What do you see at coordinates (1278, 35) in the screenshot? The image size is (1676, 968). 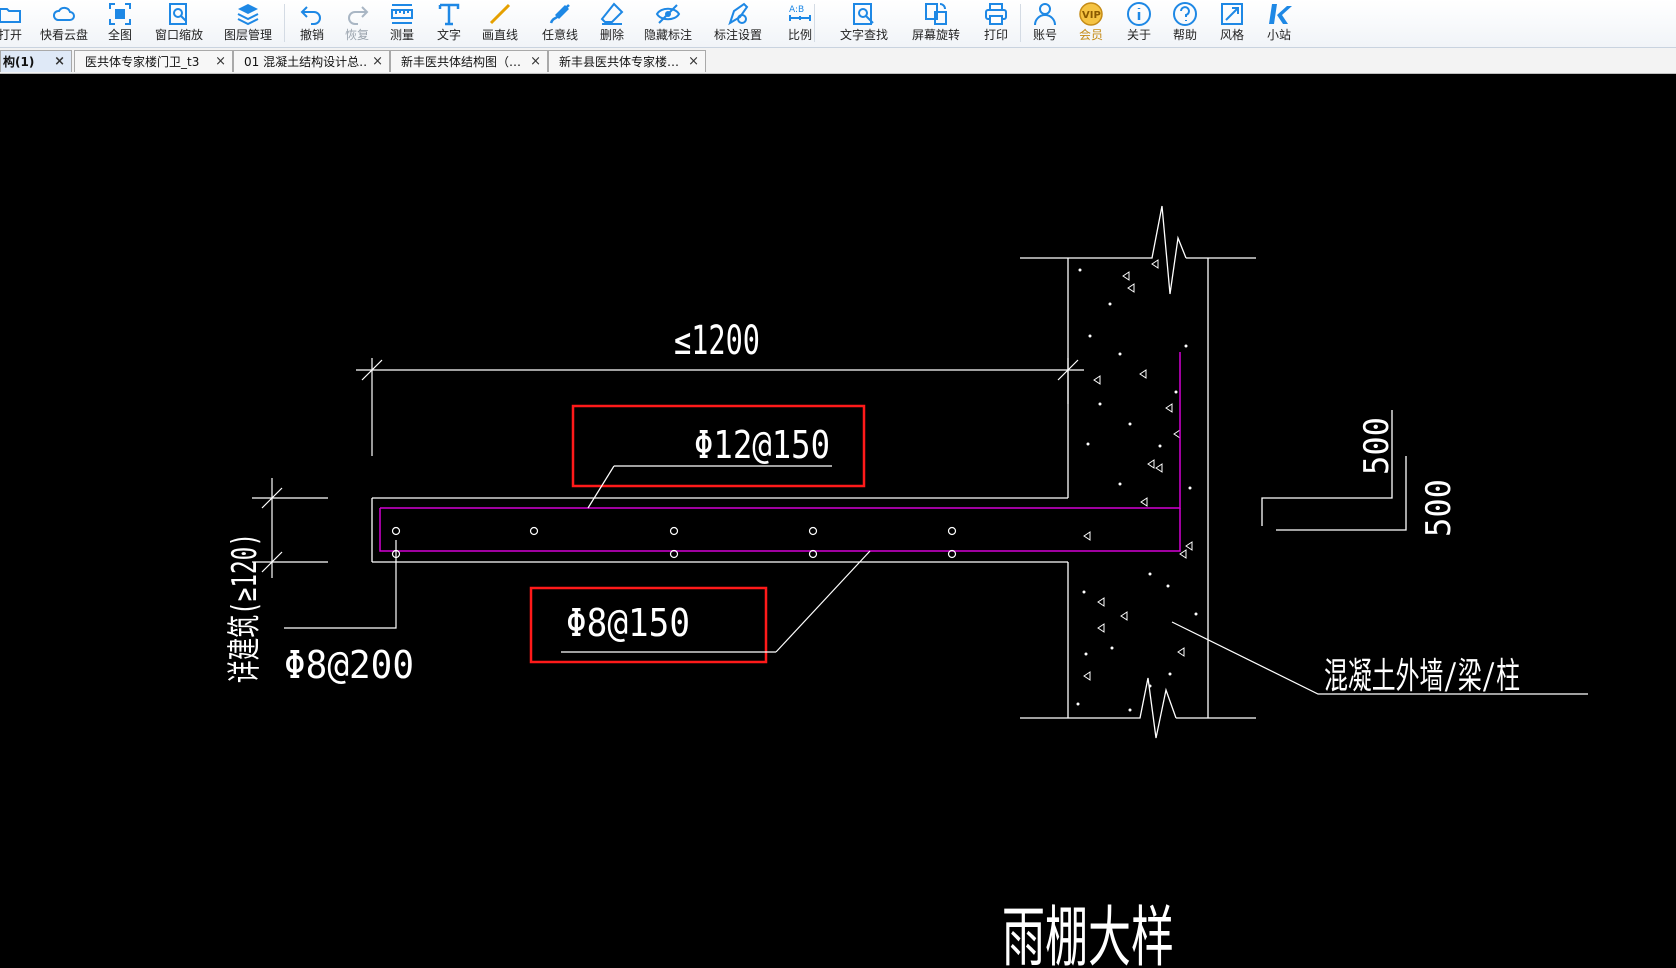 I see `toolbar-button-label: 小站` at bounding box center [1278, 35].